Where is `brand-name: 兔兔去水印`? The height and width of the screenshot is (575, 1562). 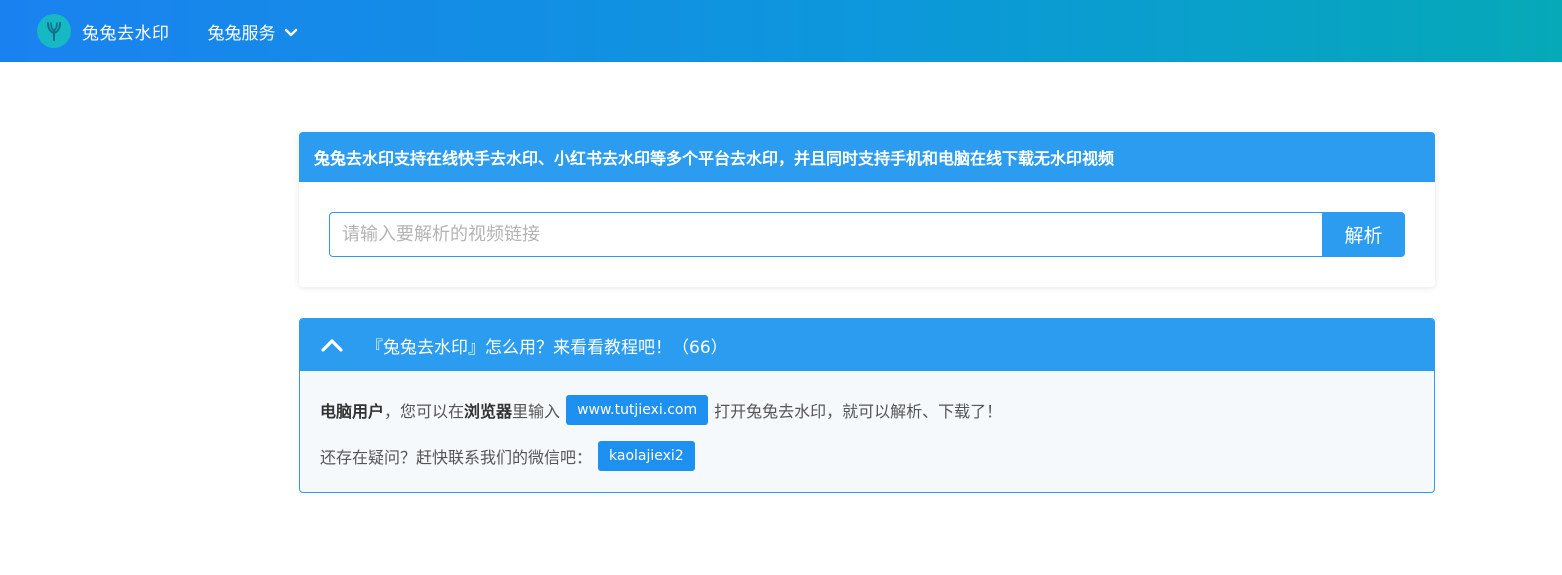 brand-name: 兔兔去水印 is located at coordinates (126, 33).